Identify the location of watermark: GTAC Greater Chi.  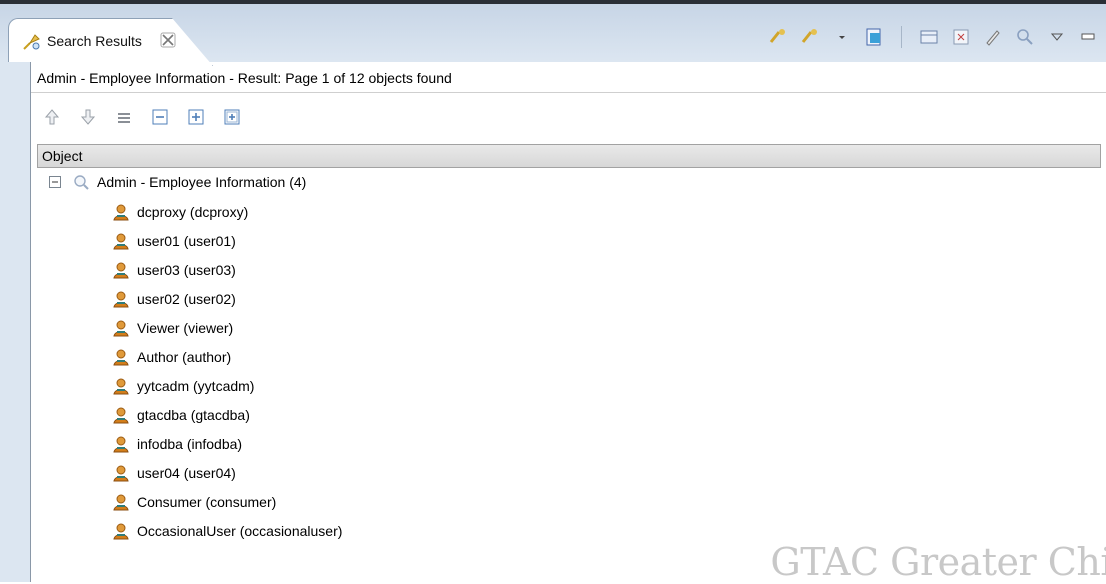
(938, 562).